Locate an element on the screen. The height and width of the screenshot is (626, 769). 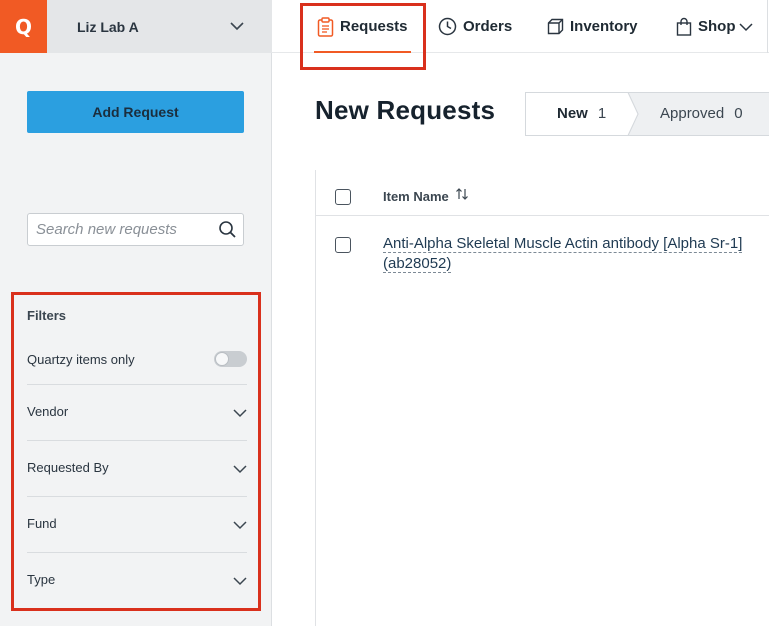
filter-requested-by-label: Requested By is located at coordinates (68, 467).